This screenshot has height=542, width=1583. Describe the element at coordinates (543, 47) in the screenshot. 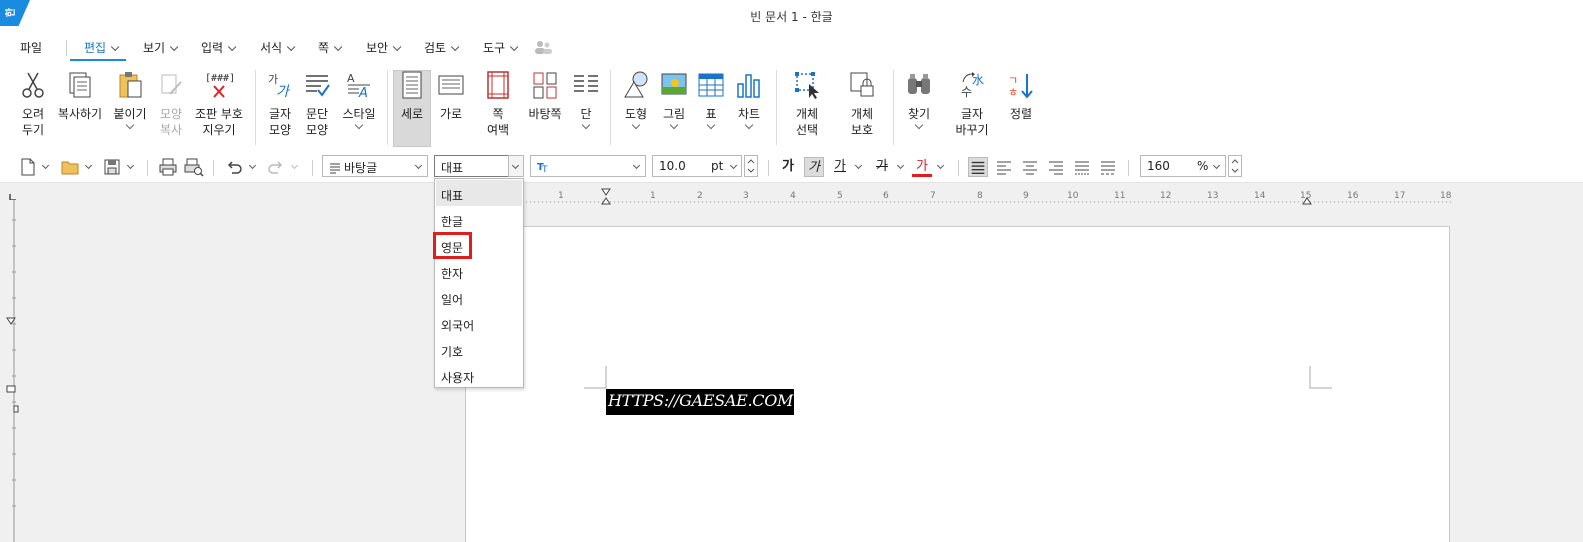

I see `users-icon` at that location.